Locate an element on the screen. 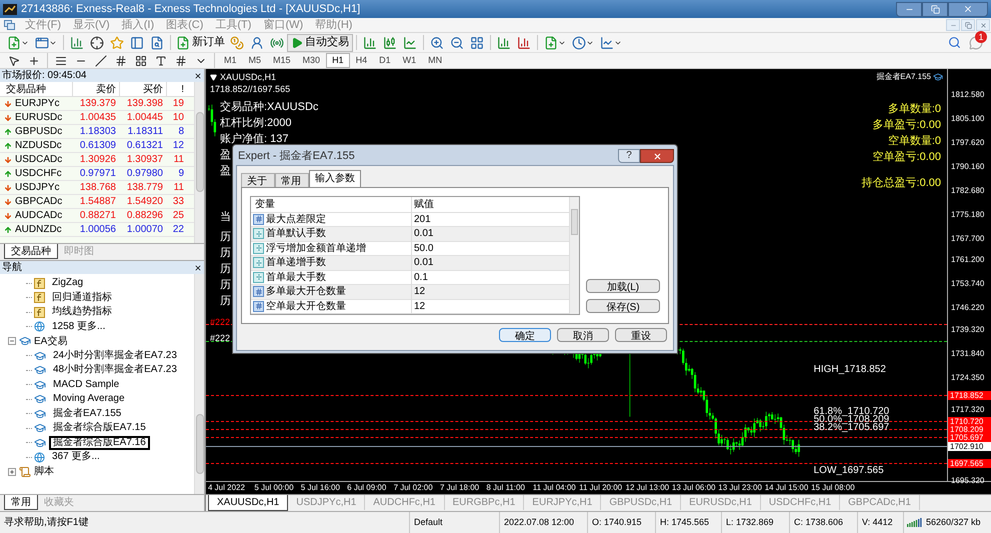  tree-item: MACD Sample is located at coordinates (86, 385).